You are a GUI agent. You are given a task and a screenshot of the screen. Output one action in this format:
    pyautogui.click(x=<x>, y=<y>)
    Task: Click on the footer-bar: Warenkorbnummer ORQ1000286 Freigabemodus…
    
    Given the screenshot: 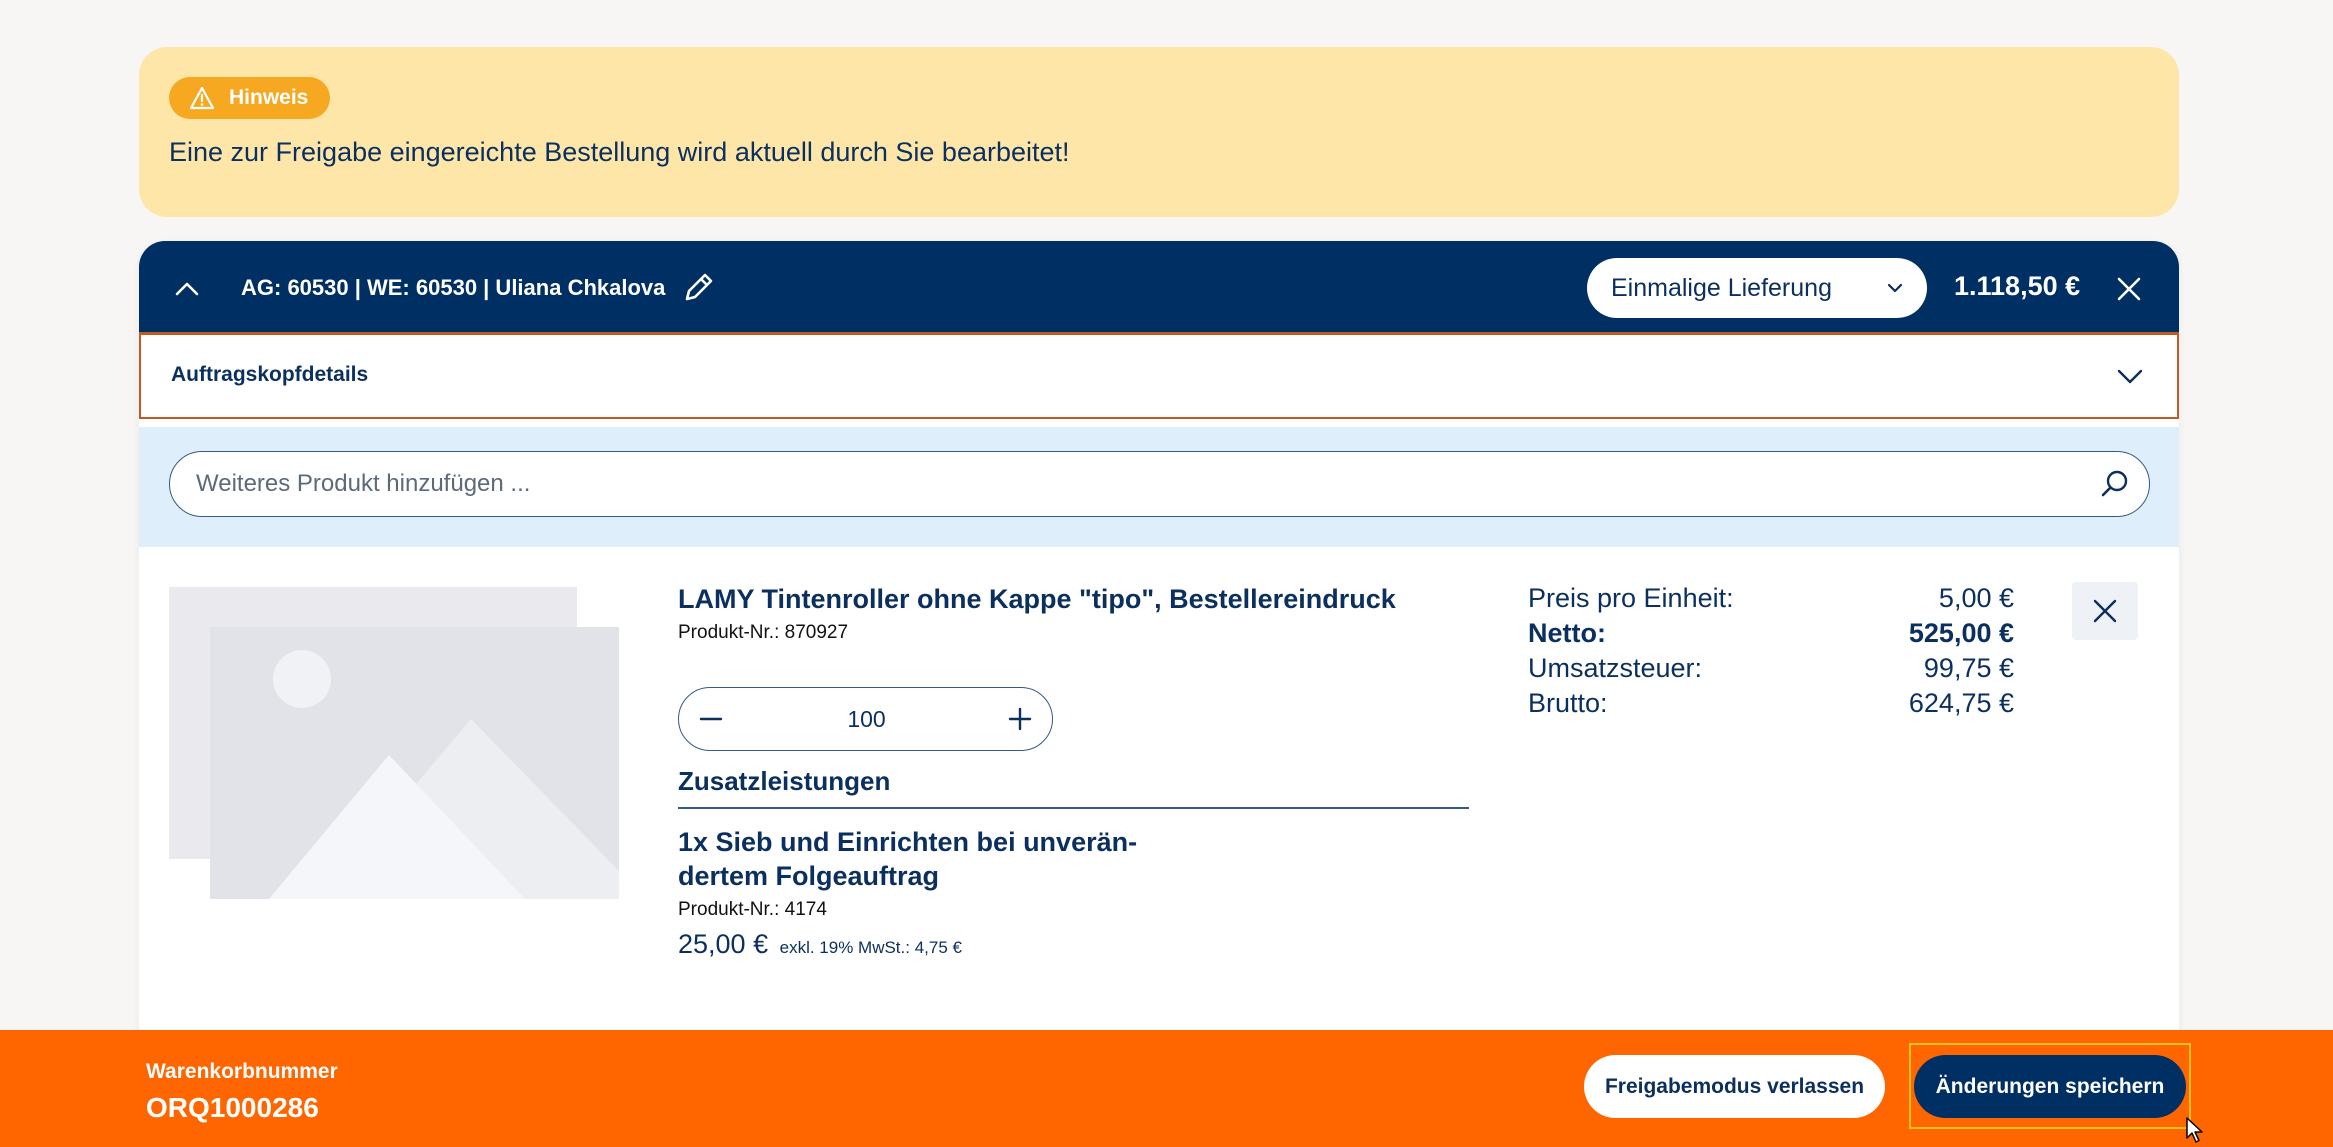 What is the action you would take?
    pyautogui.click(x=1166, y=1088)
    